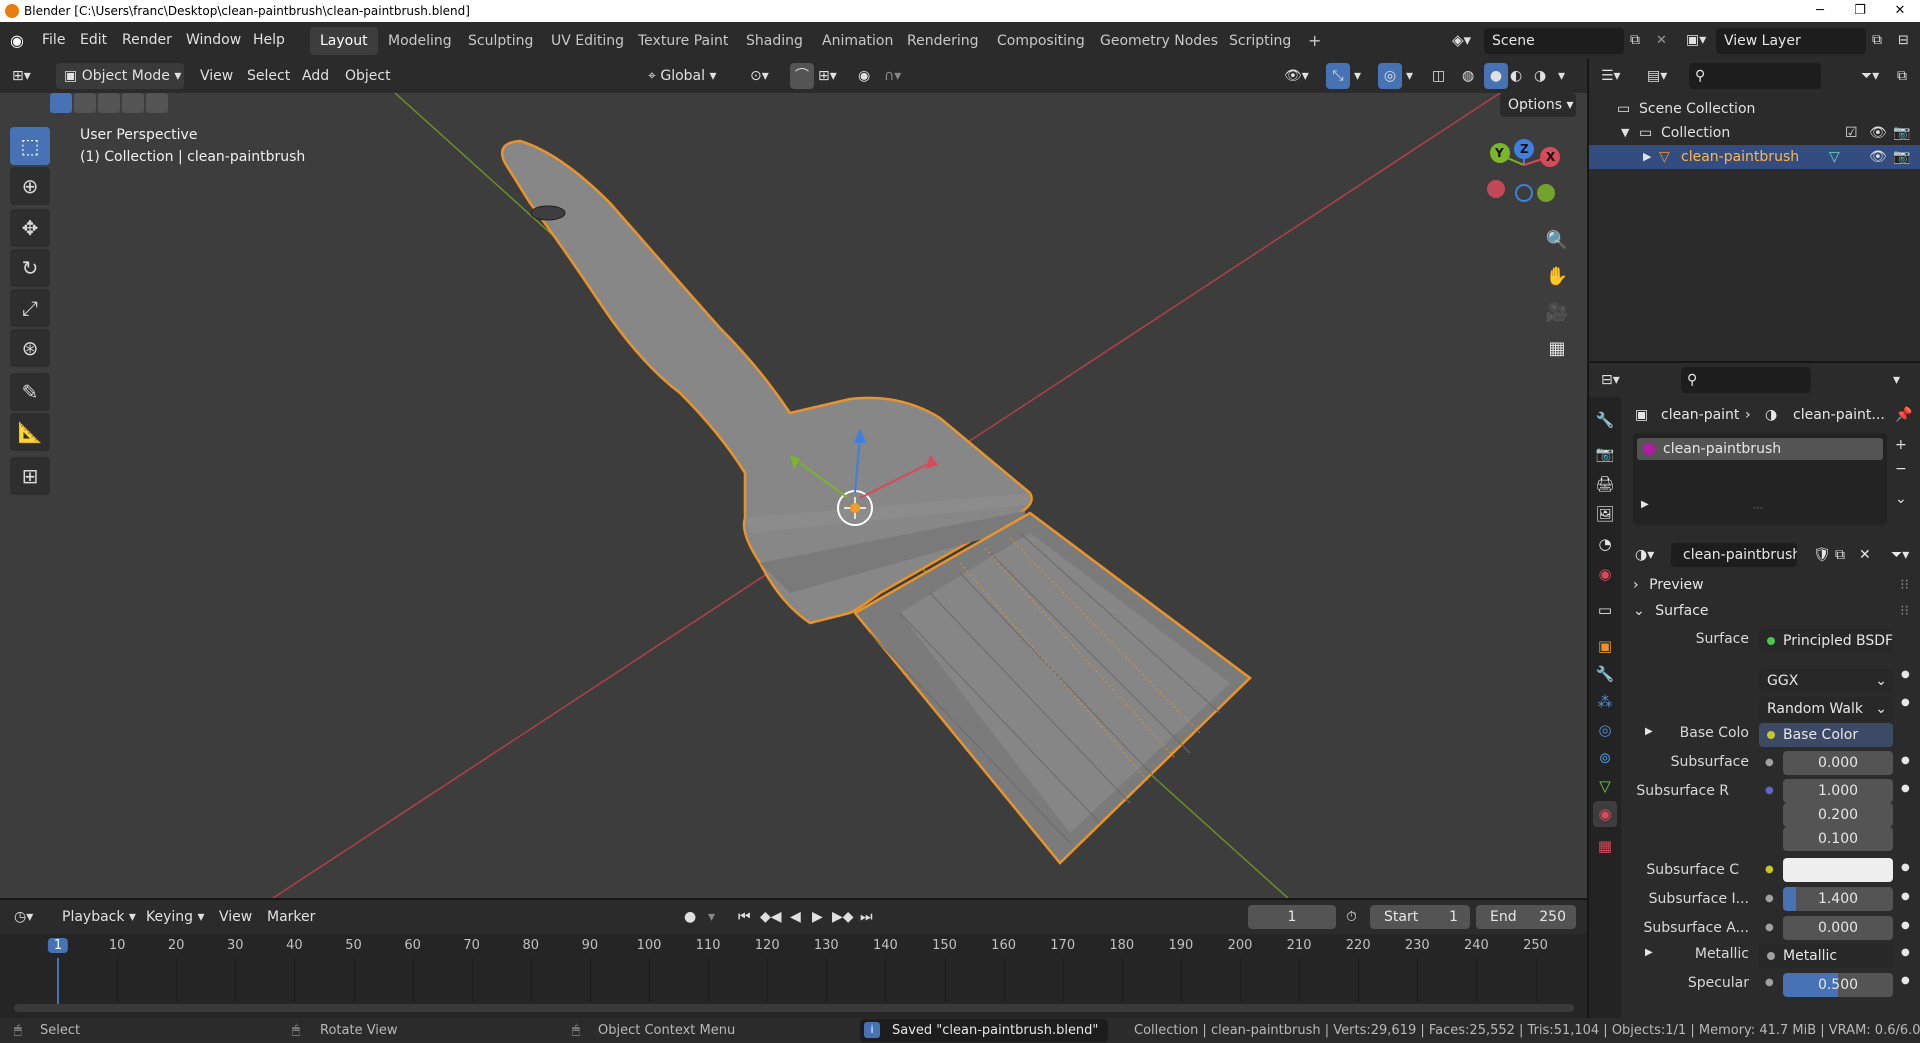  Describe the element at coordinates (175, 917) in the screenshot. I see `timeline-menu-keying: Keying ▾` at that location.